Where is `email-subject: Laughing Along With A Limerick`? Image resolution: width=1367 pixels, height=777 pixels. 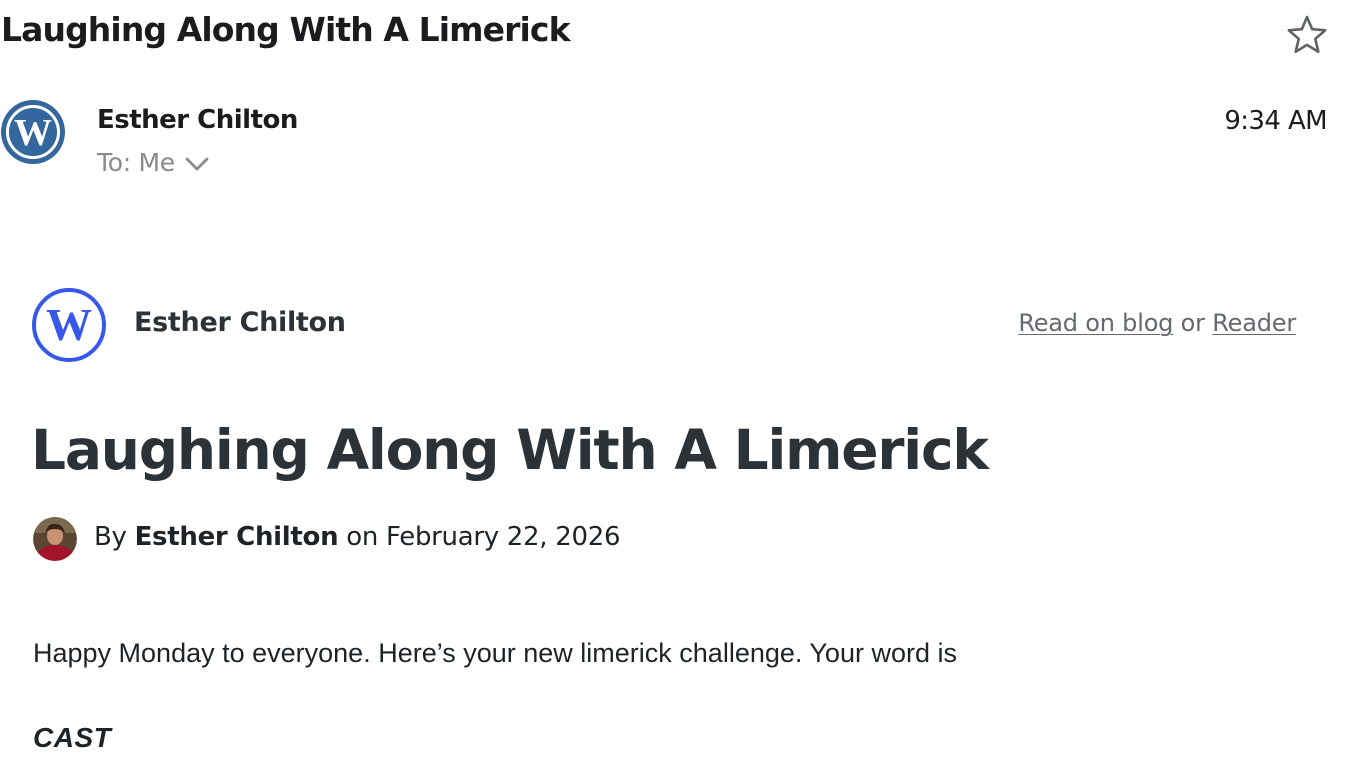
email-subject: Laughing Along With A Limerick is located at coordinates (286, 29).